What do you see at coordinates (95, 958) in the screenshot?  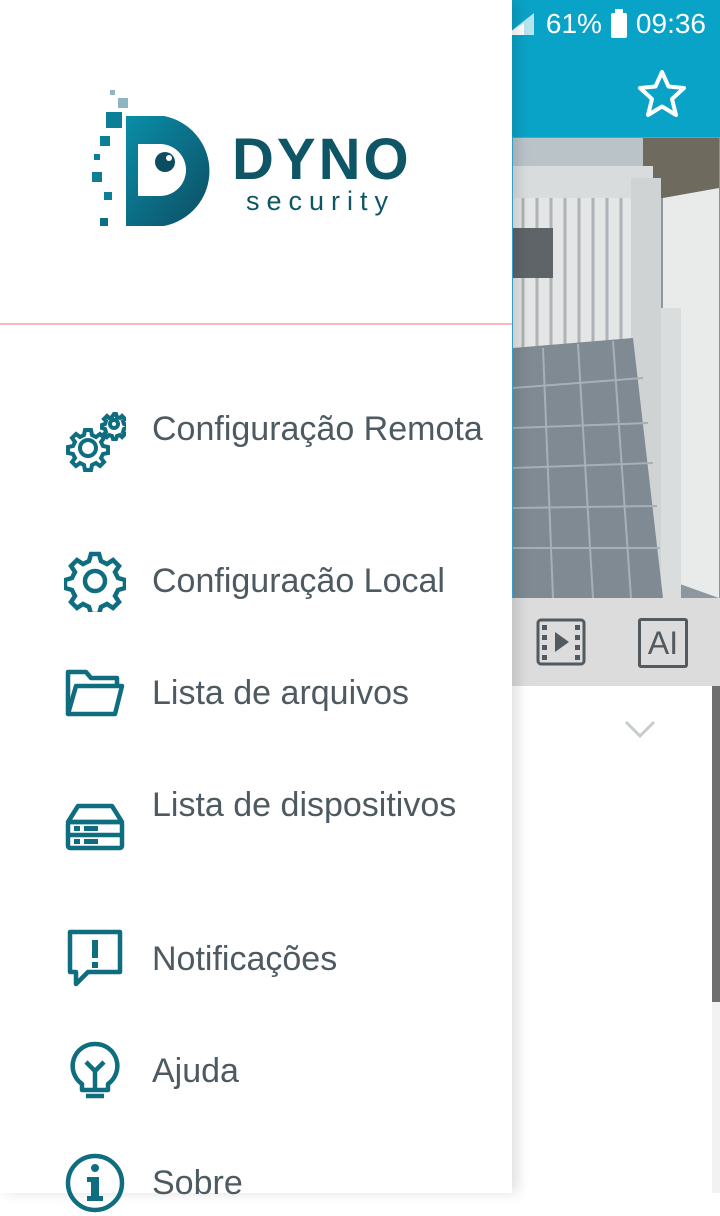 I see `alert-message-icon` at bounding box center [95, 958].